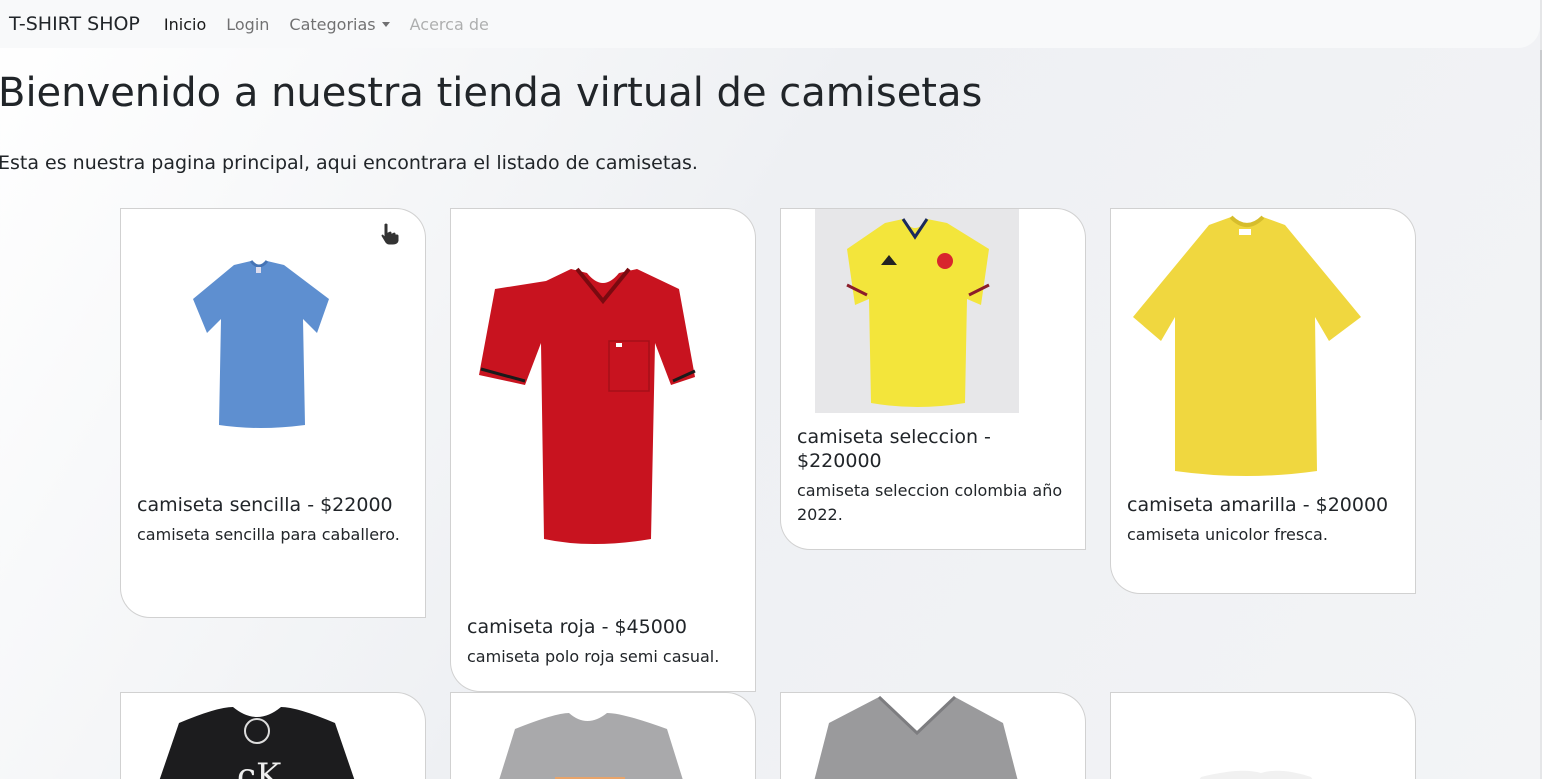 Image resolution: width=1542 pixels, height=779 pixels. What do you see at coordinates (265, 505) in the screenshot?
I see `product-title: camiseta sencilla - $22000` at bounding box center [265, 505].